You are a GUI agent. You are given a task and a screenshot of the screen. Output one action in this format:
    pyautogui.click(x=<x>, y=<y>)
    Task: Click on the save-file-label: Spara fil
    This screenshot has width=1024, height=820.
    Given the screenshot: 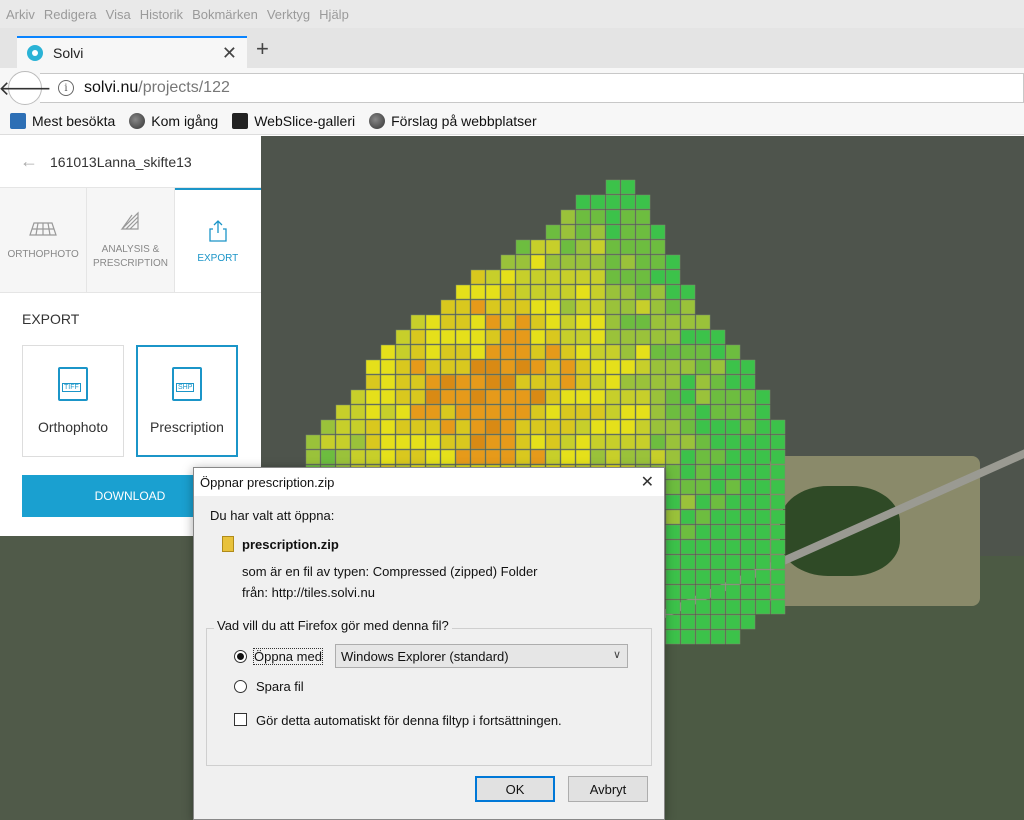 What is the action you would take?
    pyautogui.click(x=280, y=686)
    